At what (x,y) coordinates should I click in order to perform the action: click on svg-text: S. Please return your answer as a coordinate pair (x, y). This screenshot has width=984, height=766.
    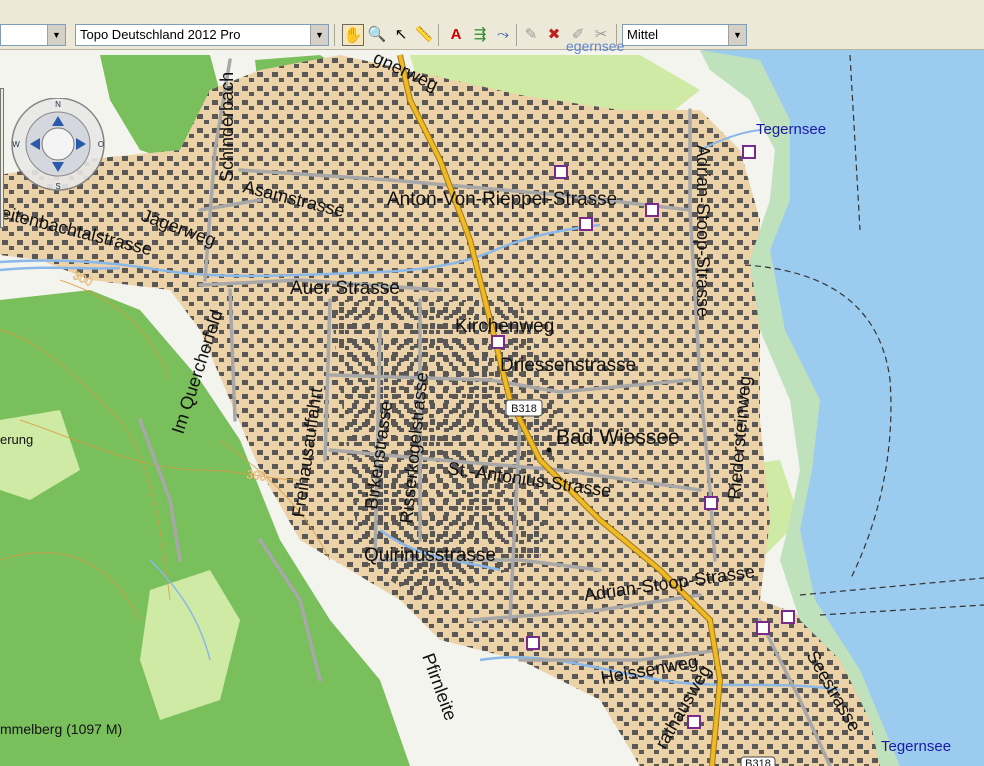
    Looking at the image, I should click on (57, 186).